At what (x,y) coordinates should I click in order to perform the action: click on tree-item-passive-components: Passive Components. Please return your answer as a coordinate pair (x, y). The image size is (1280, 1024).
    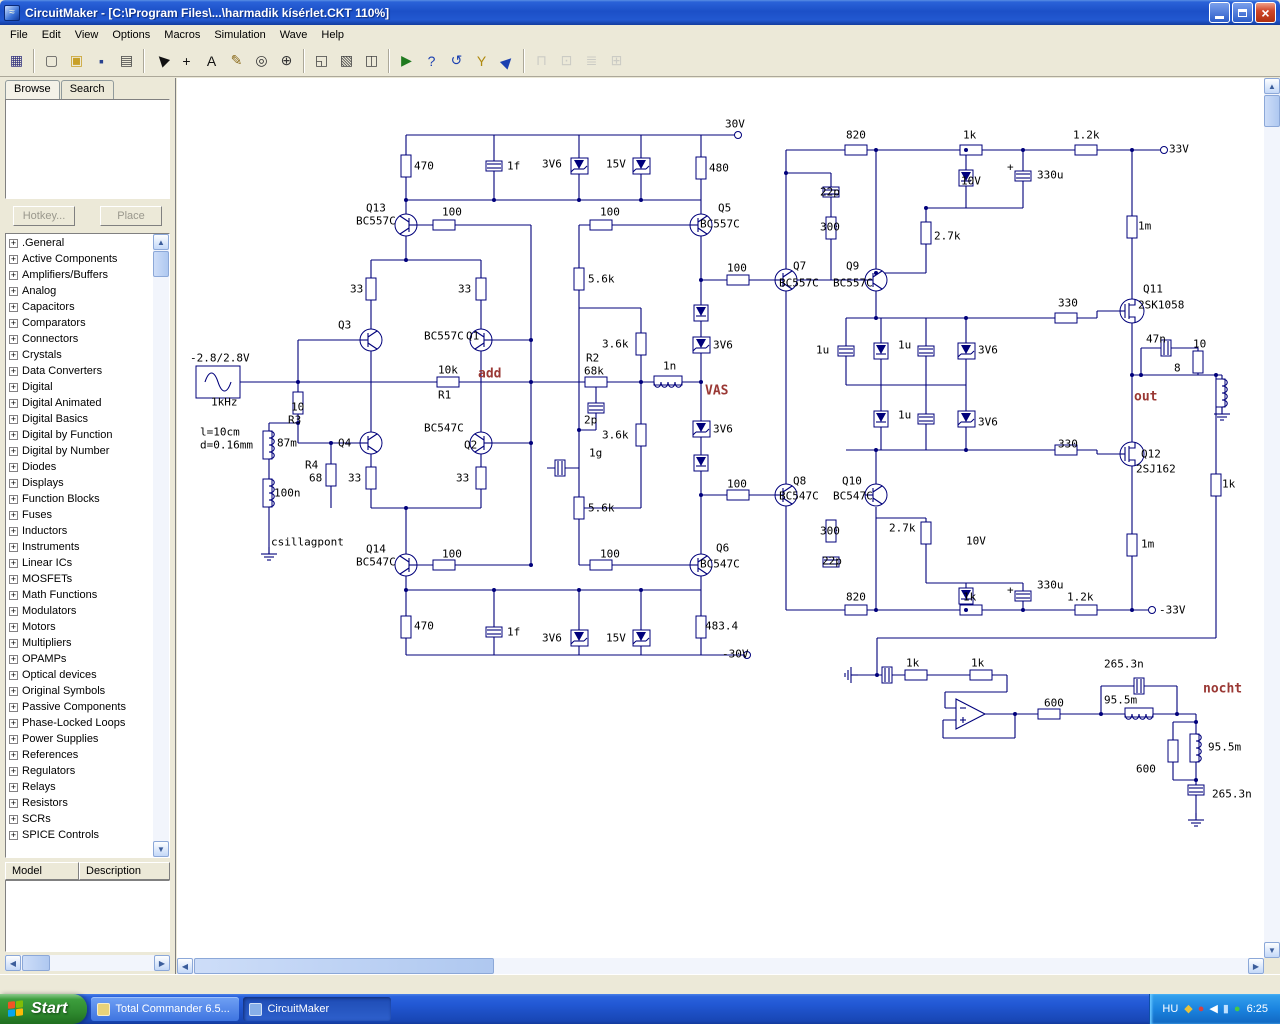
    Looking at the image, I should click on (79, 707).